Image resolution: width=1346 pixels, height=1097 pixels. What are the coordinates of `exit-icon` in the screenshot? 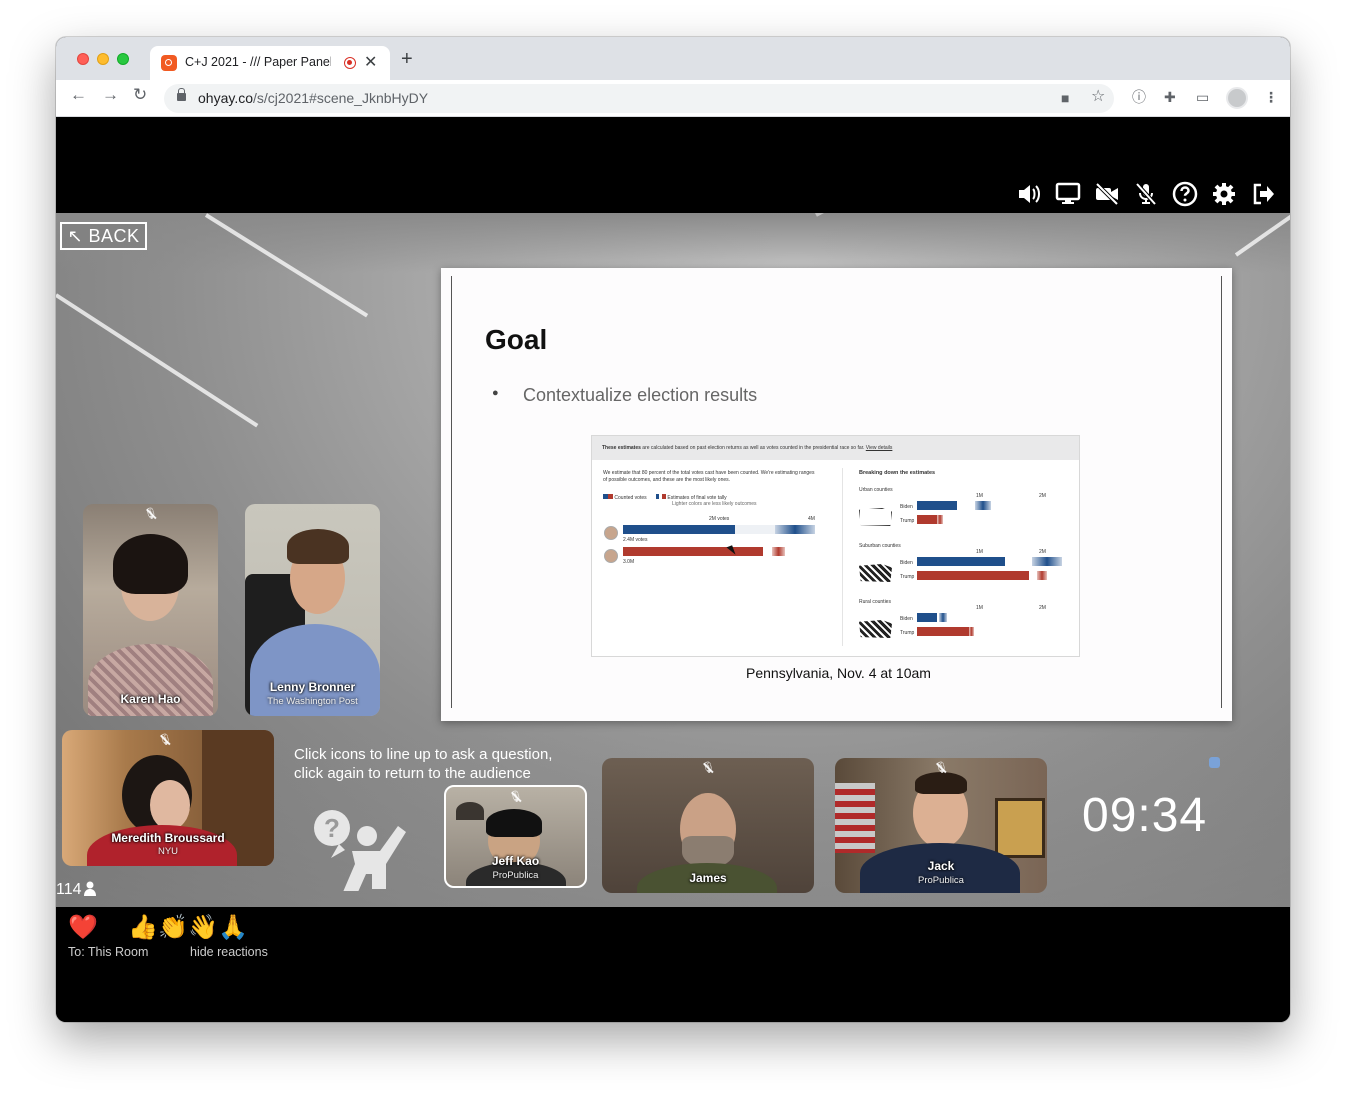 It's located at (1262, 194).